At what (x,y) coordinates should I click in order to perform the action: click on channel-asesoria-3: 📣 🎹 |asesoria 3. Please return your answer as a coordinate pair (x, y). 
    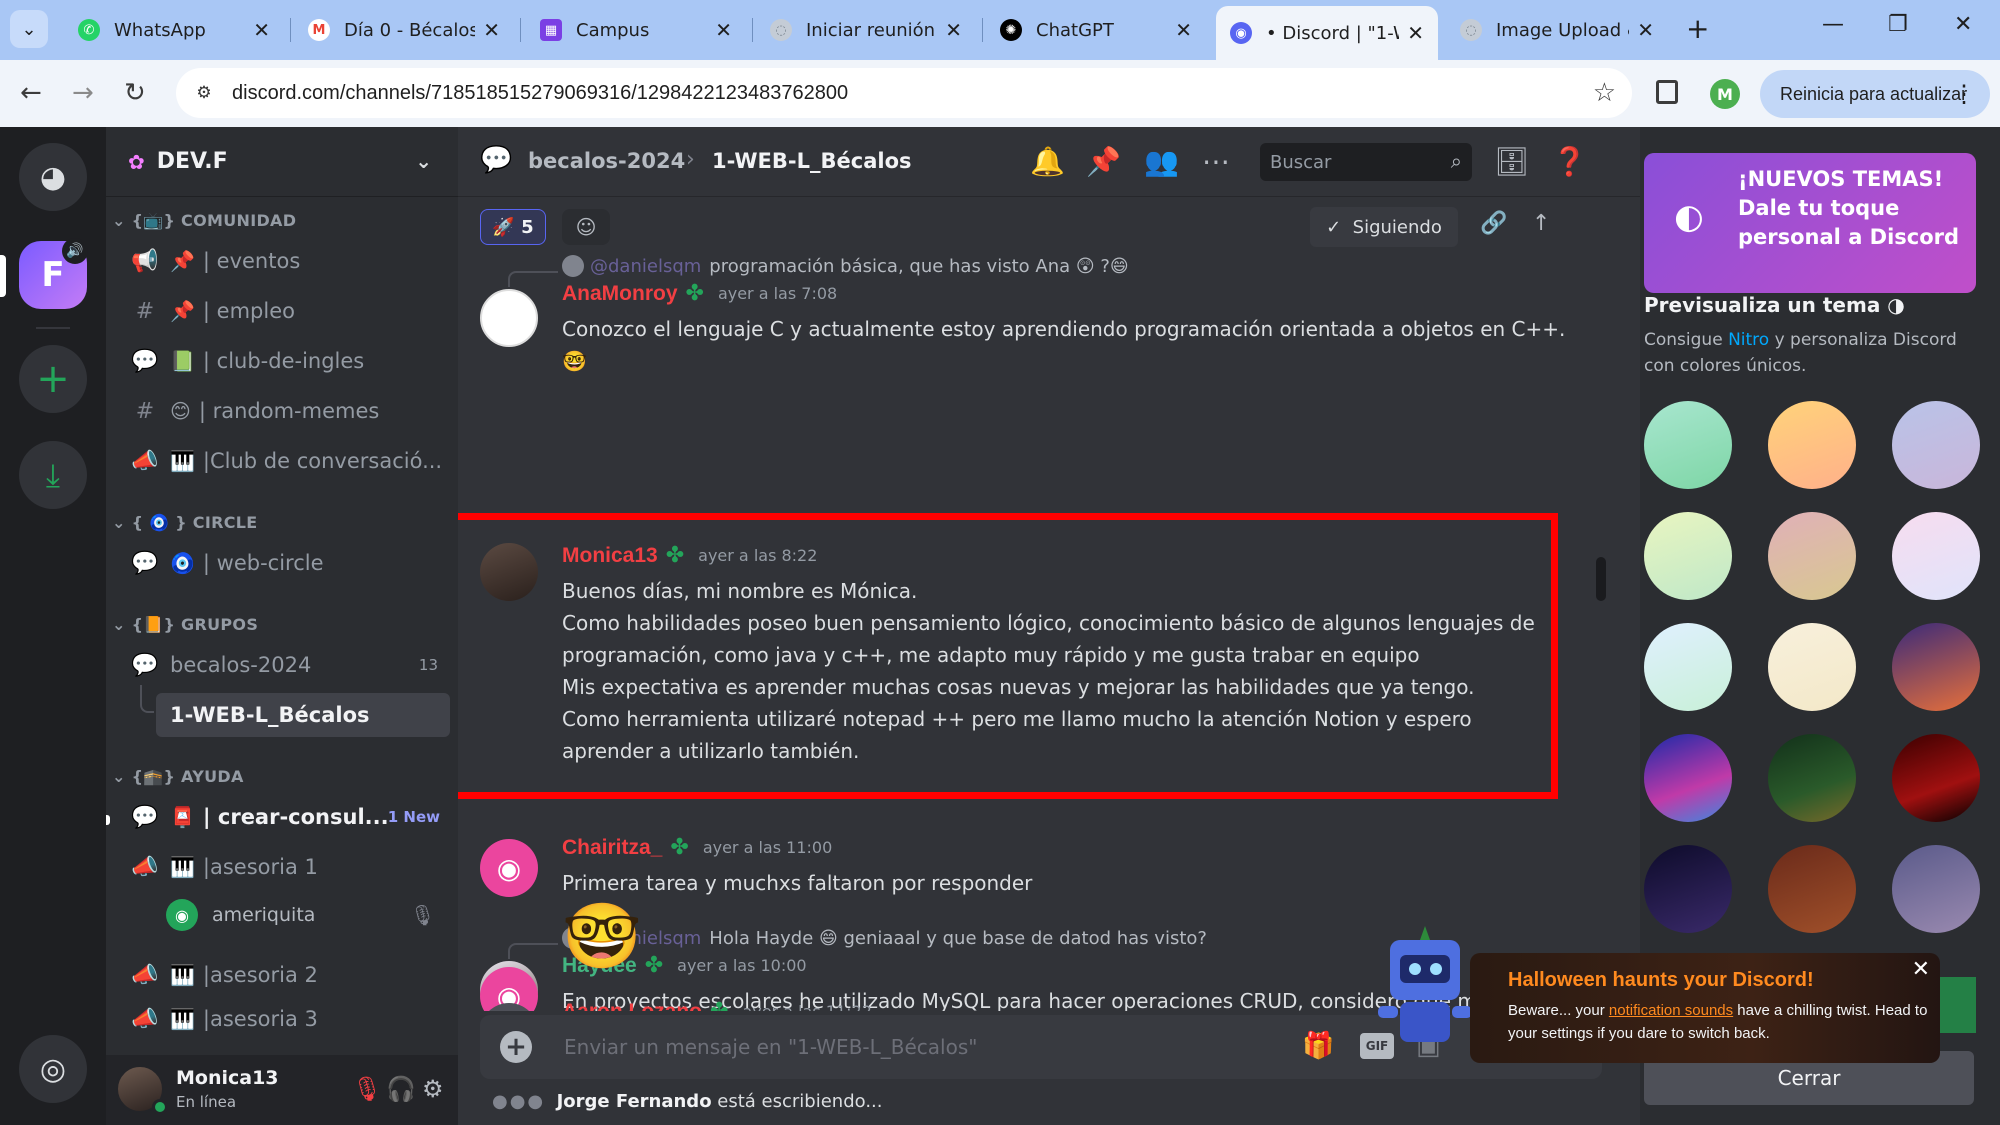
    Looking at the image, I should click on (283, 1019).